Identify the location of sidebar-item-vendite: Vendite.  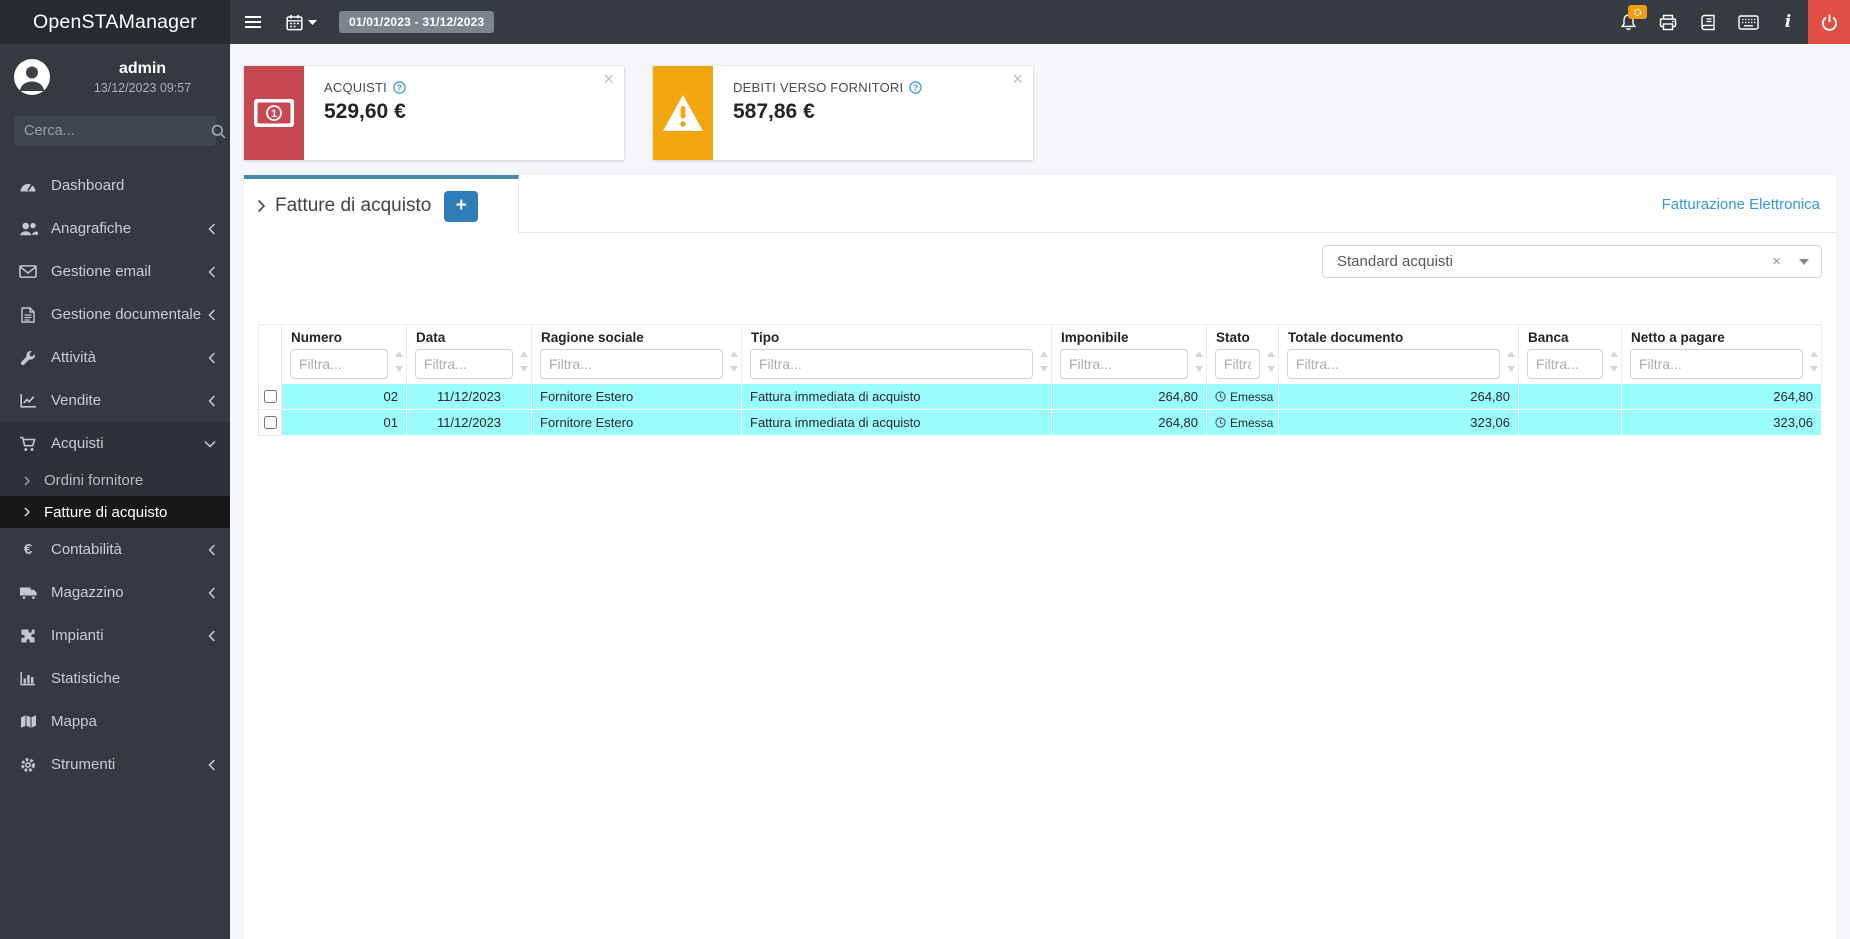
(115, 400).